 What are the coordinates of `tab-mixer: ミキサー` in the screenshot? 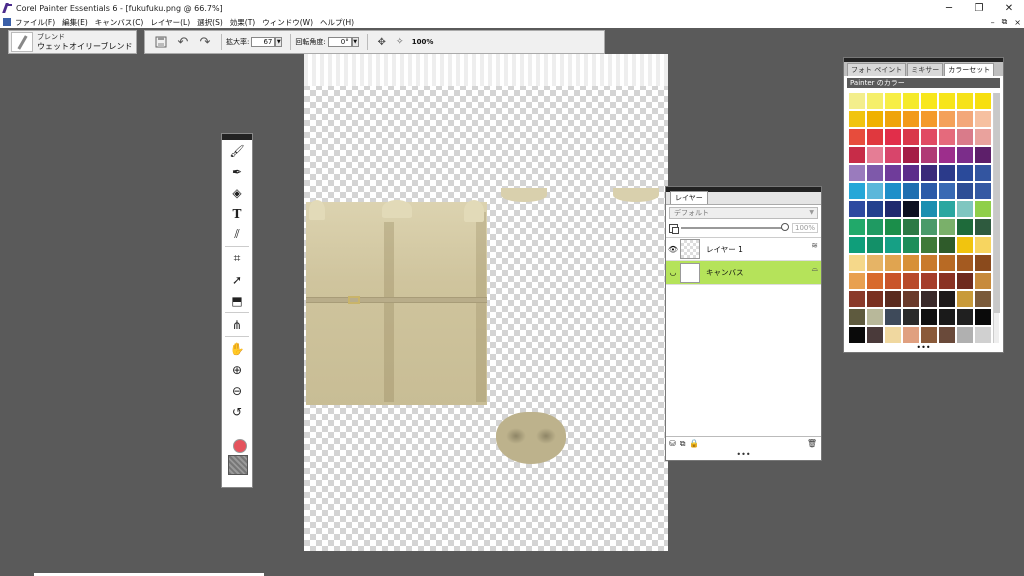 It's located at (925, 69).